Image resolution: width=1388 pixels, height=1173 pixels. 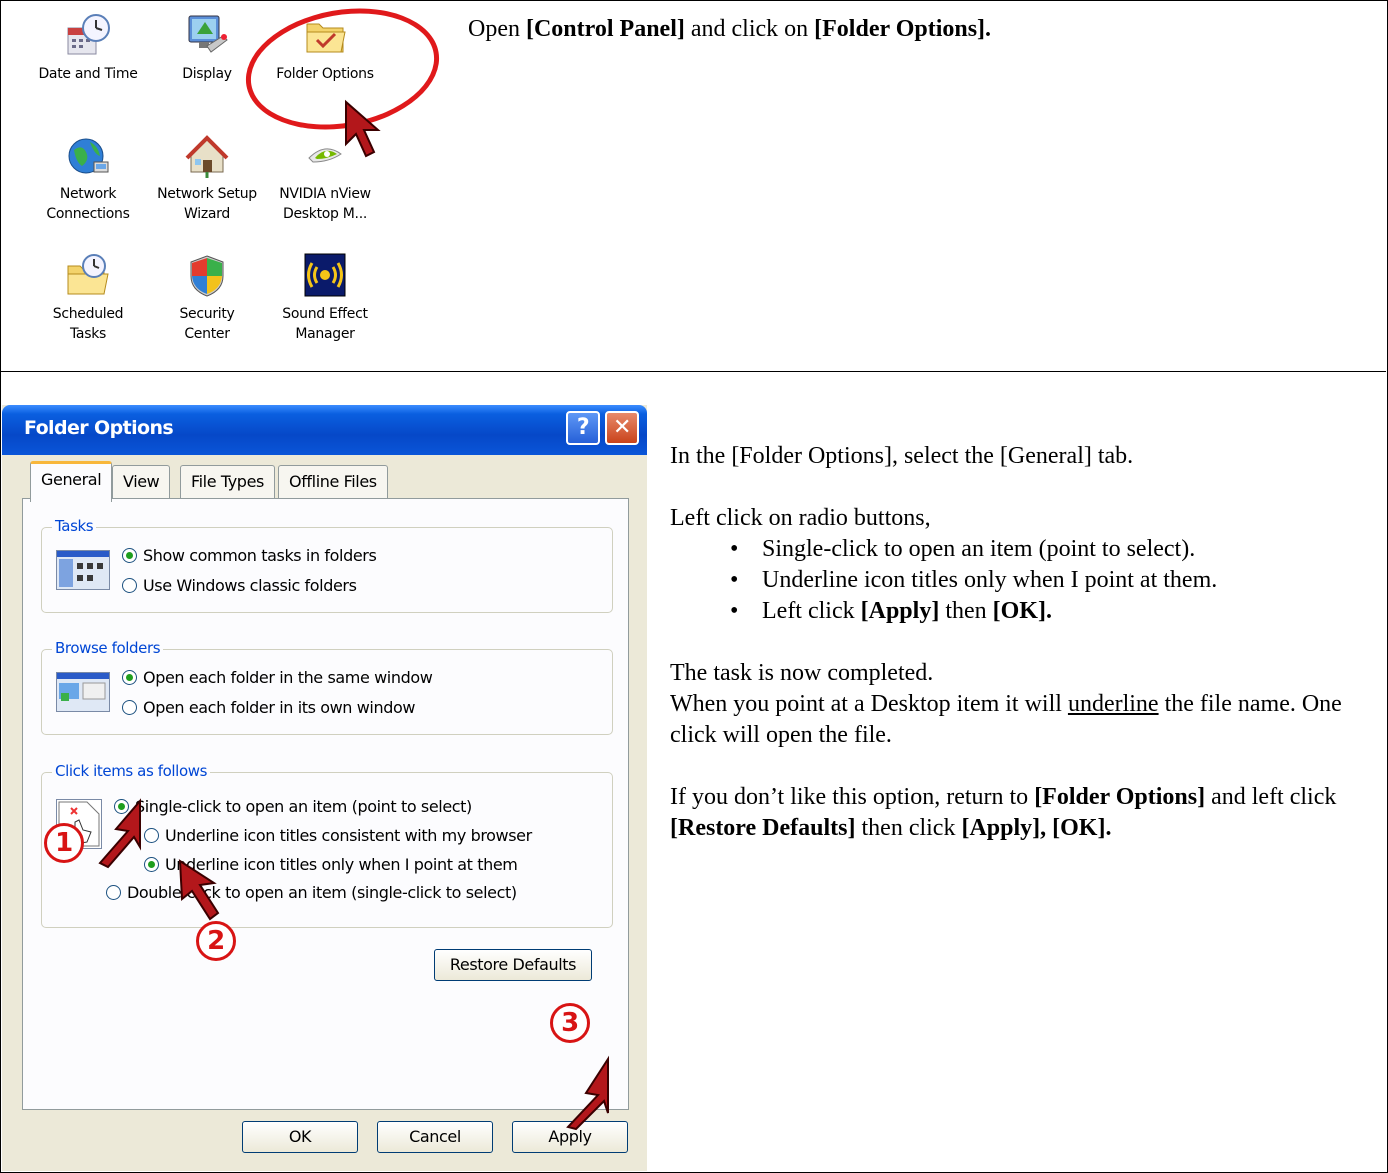 I want to click on tab-view: View, so click(x=141, y=481).